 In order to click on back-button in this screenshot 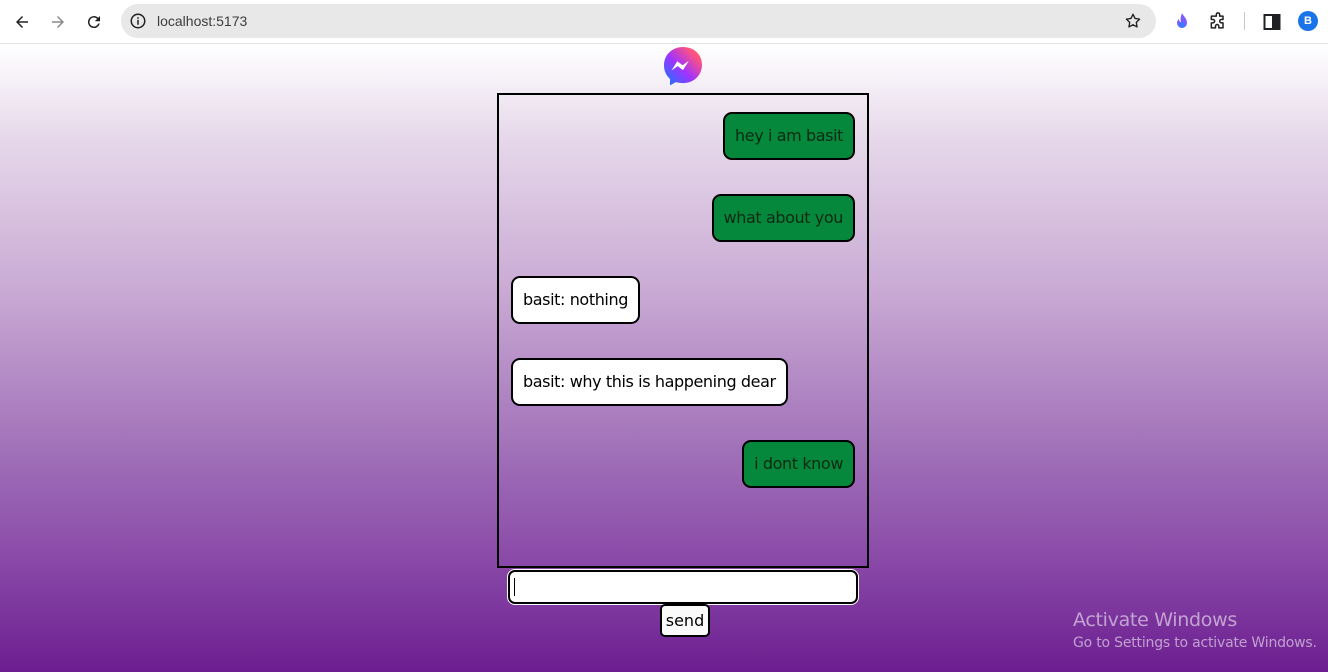, I will do `click(22, 22)`.